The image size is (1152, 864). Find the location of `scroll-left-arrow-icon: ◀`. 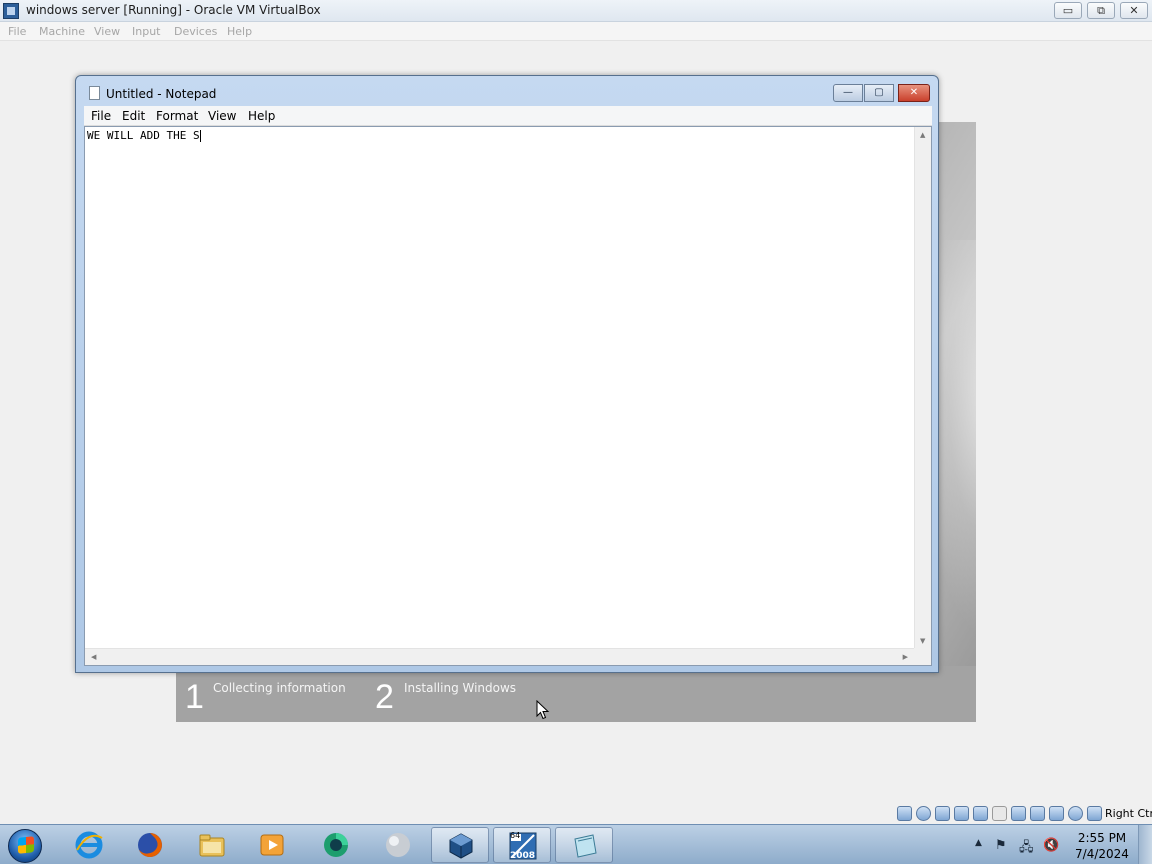

scroll-left-arrow-icon: ◀ is located at coordinates (93, 657).